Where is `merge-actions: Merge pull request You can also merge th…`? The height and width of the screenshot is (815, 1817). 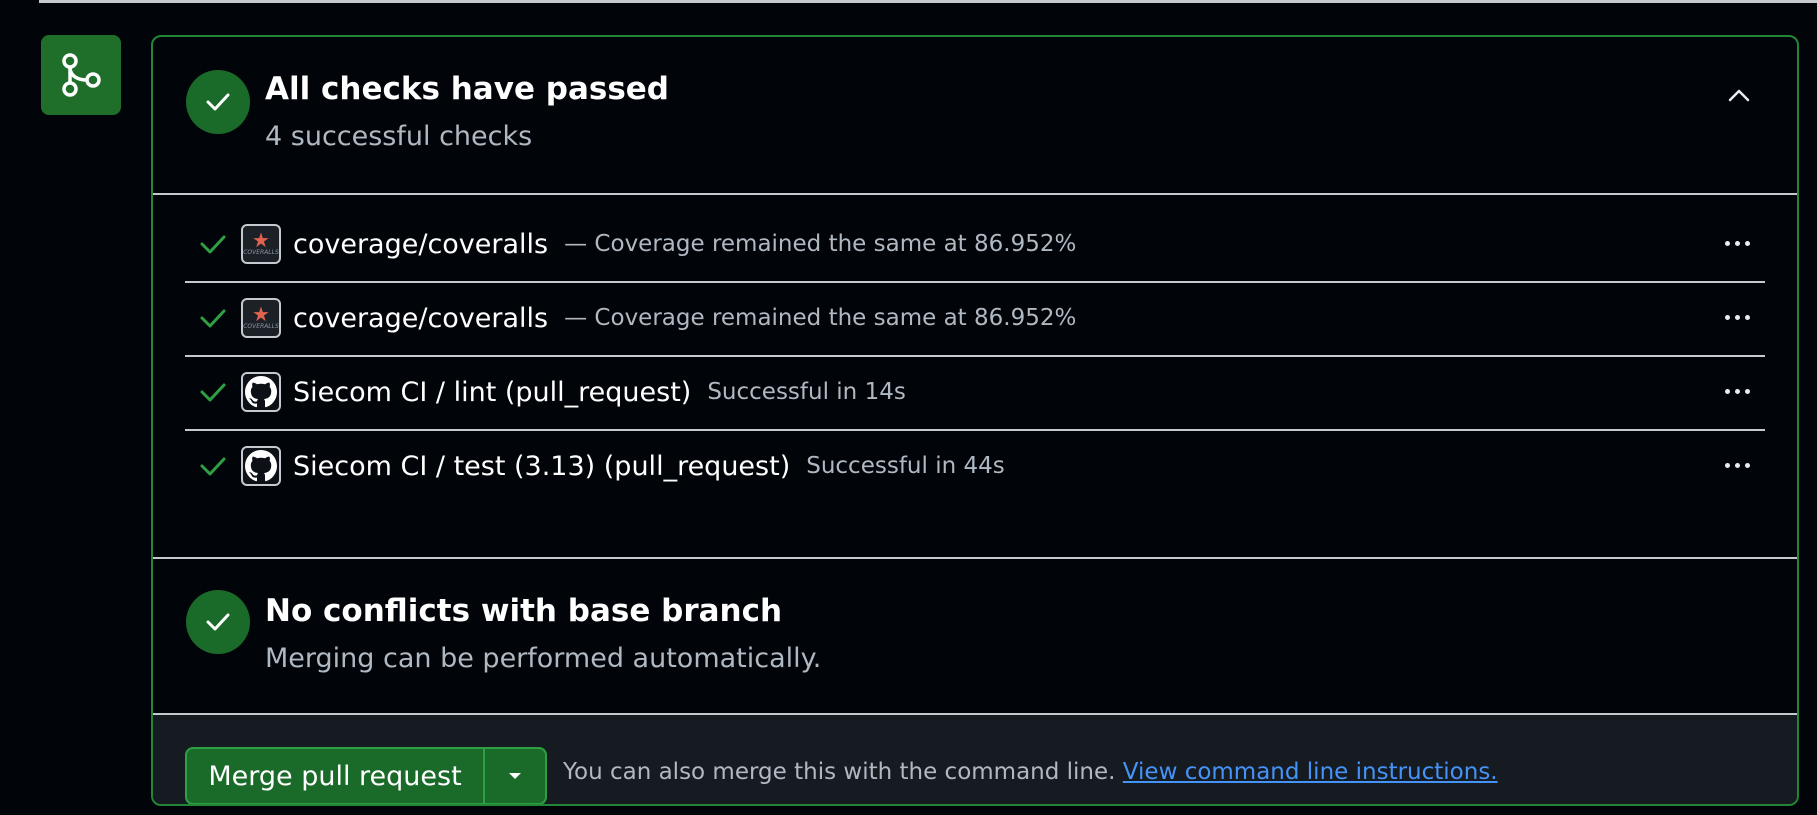
merge-actions: Merge pull request You can also merge th… is located at coordinates (975, 759).